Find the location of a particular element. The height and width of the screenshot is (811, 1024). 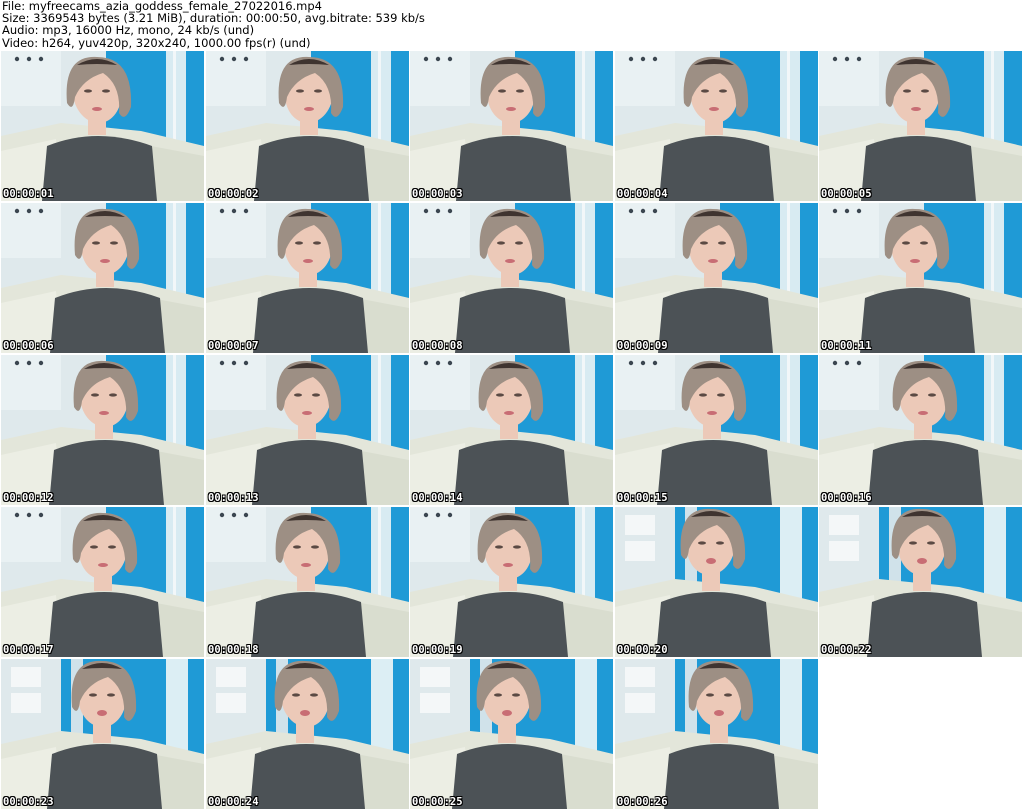

video-frame-thumbnail: 00:00:03 is located at coordinates (511, 126).